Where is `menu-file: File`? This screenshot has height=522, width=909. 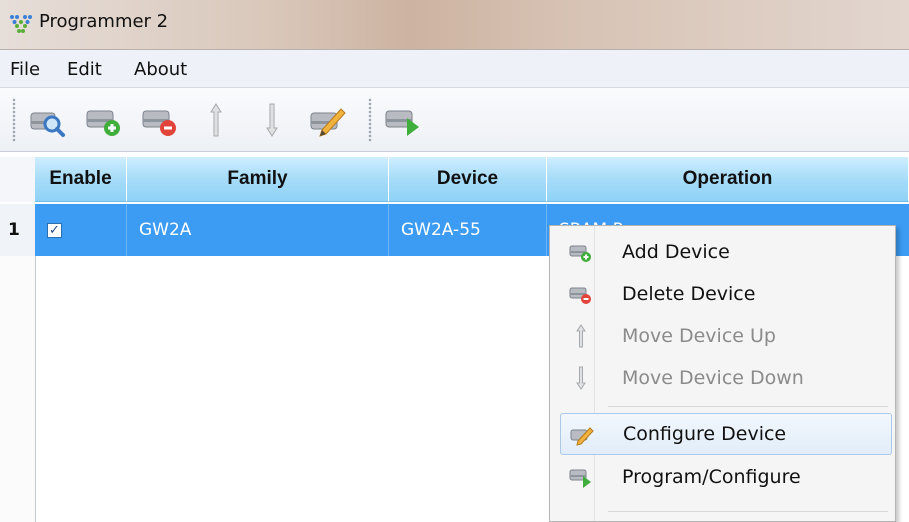 menu-file: File is located at coordinates (25, 69).